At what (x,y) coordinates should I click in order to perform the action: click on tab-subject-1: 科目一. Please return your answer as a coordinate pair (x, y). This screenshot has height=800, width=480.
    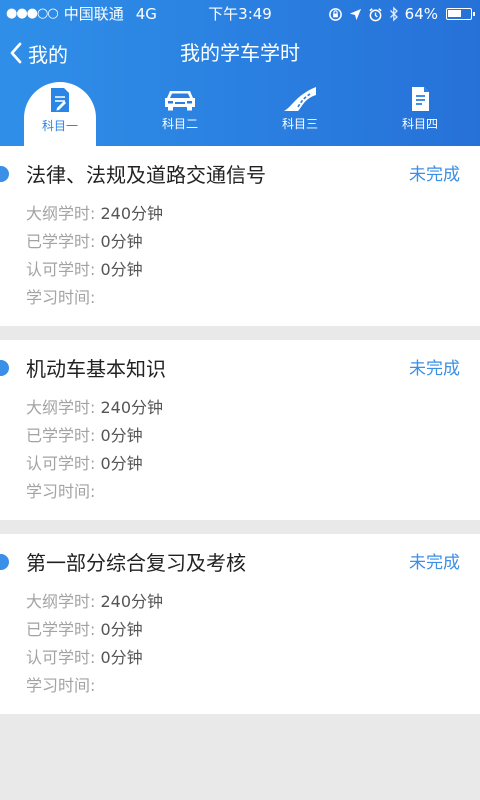
    Looking at the image, I should click on (60, 114).